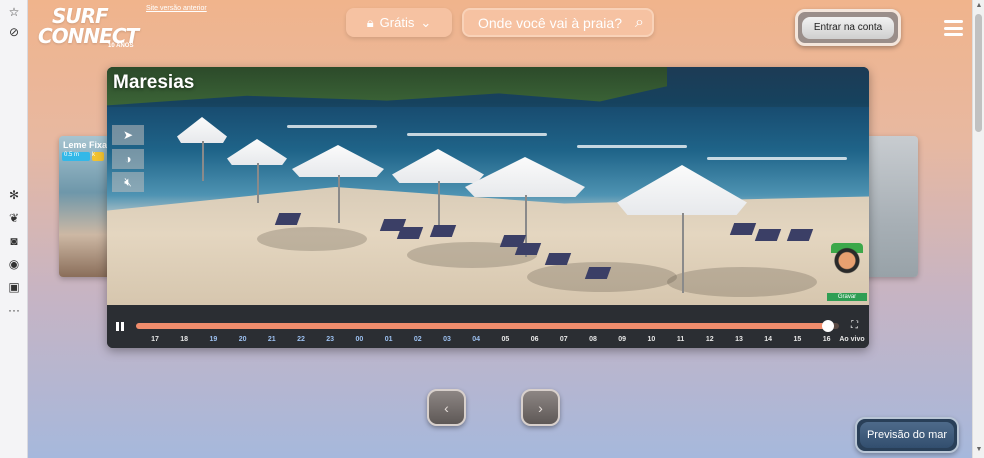 This screenshot has height=458, width=984. What do you see at coordinates (76, 156) in the screenshot?
I see `wave-height-badge: 0.5 m` at bounding box center [76, 156].